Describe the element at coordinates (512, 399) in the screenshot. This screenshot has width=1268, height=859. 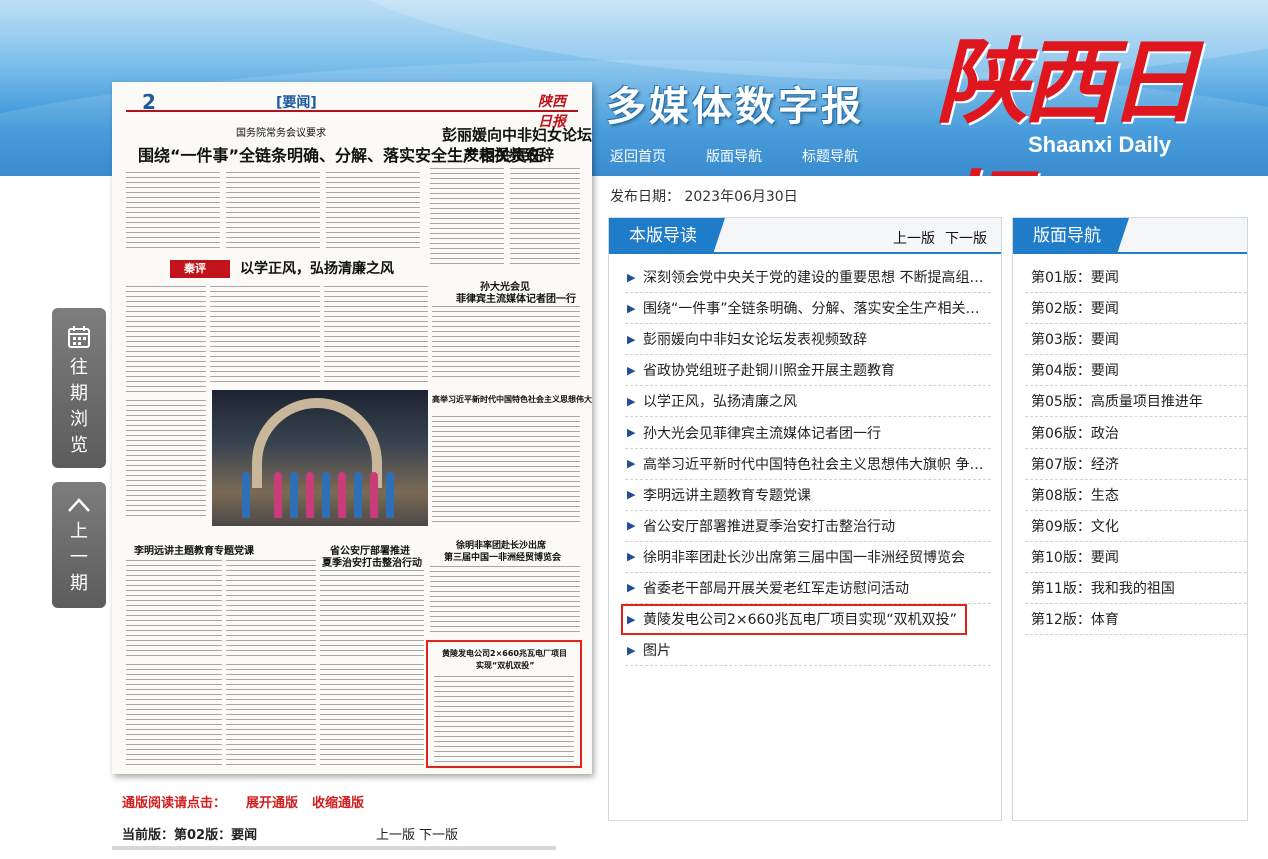
I see `pp-h4: 高举习近平新时代中国特色社会主义思想伟大旗帜` at that location.